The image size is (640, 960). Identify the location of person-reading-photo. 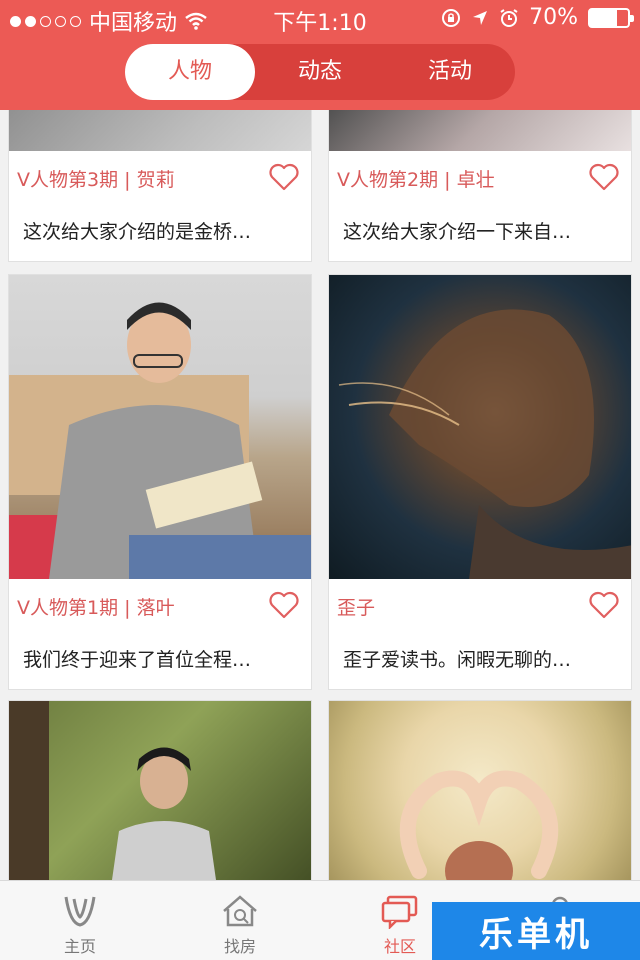
(160, 440).